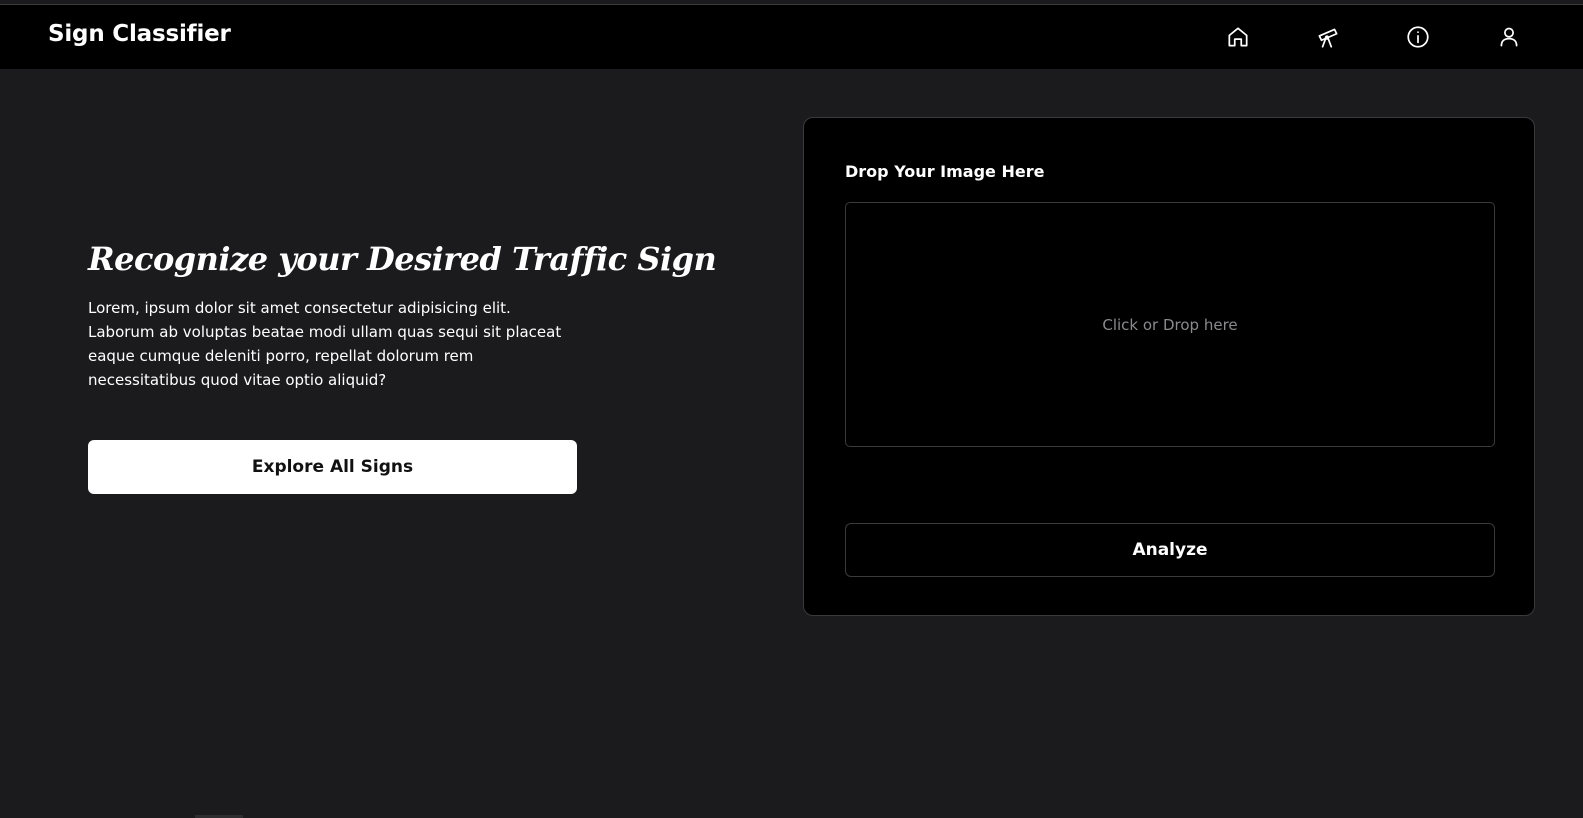 The image size is (1583, 818). What do you see at coordinates (791, 37) in the screenshot?
I see `navbar: Sign Classifier` at bounding box center [791, 37].